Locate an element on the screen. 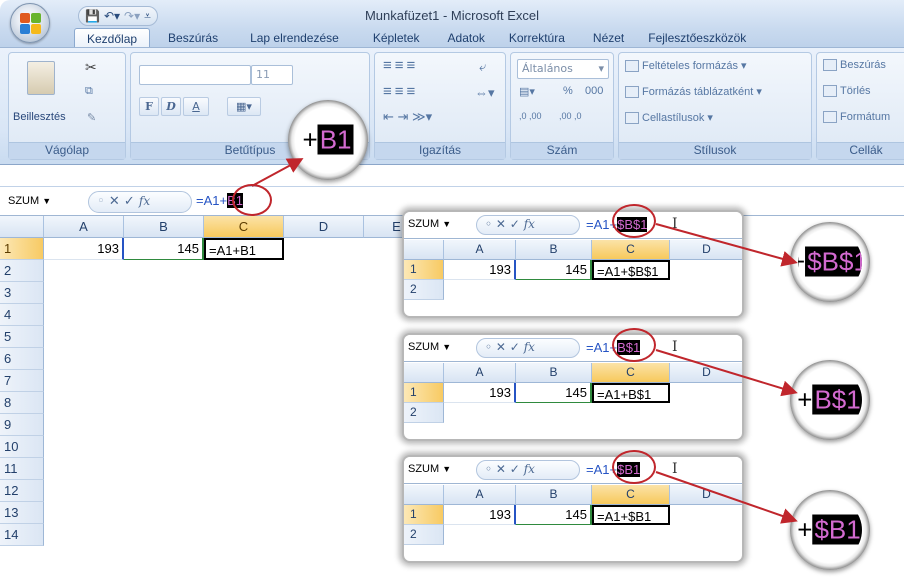 The image size is (904, 587). popup-cell-c1: =A1+B$1 is located at coordinates (631, 393).